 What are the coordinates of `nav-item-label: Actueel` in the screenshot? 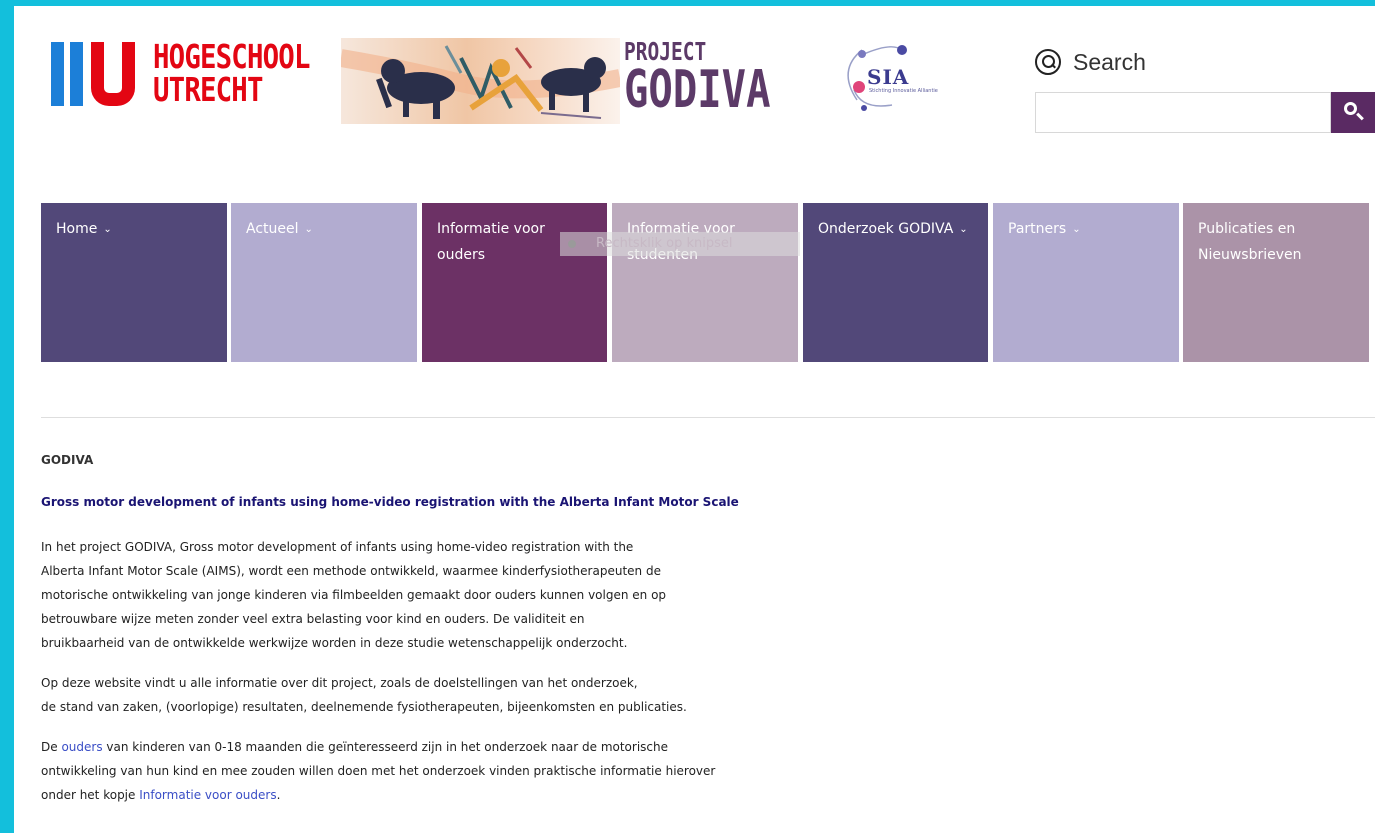 It's located at (272, 229).